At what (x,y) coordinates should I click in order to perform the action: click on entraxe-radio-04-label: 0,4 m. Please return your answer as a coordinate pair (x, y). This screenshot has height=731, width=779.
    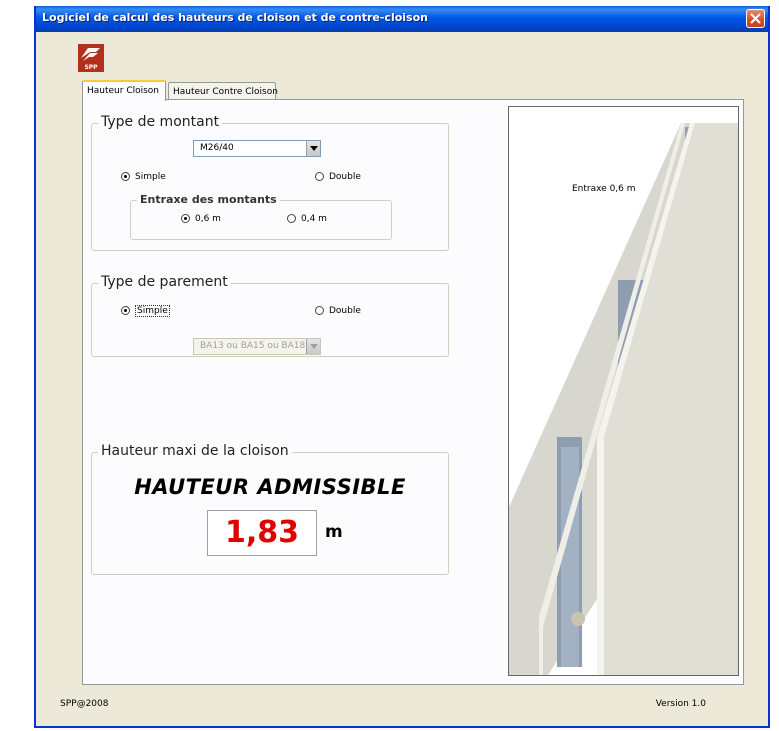
    Looking at the image, I should click on (314, 219).